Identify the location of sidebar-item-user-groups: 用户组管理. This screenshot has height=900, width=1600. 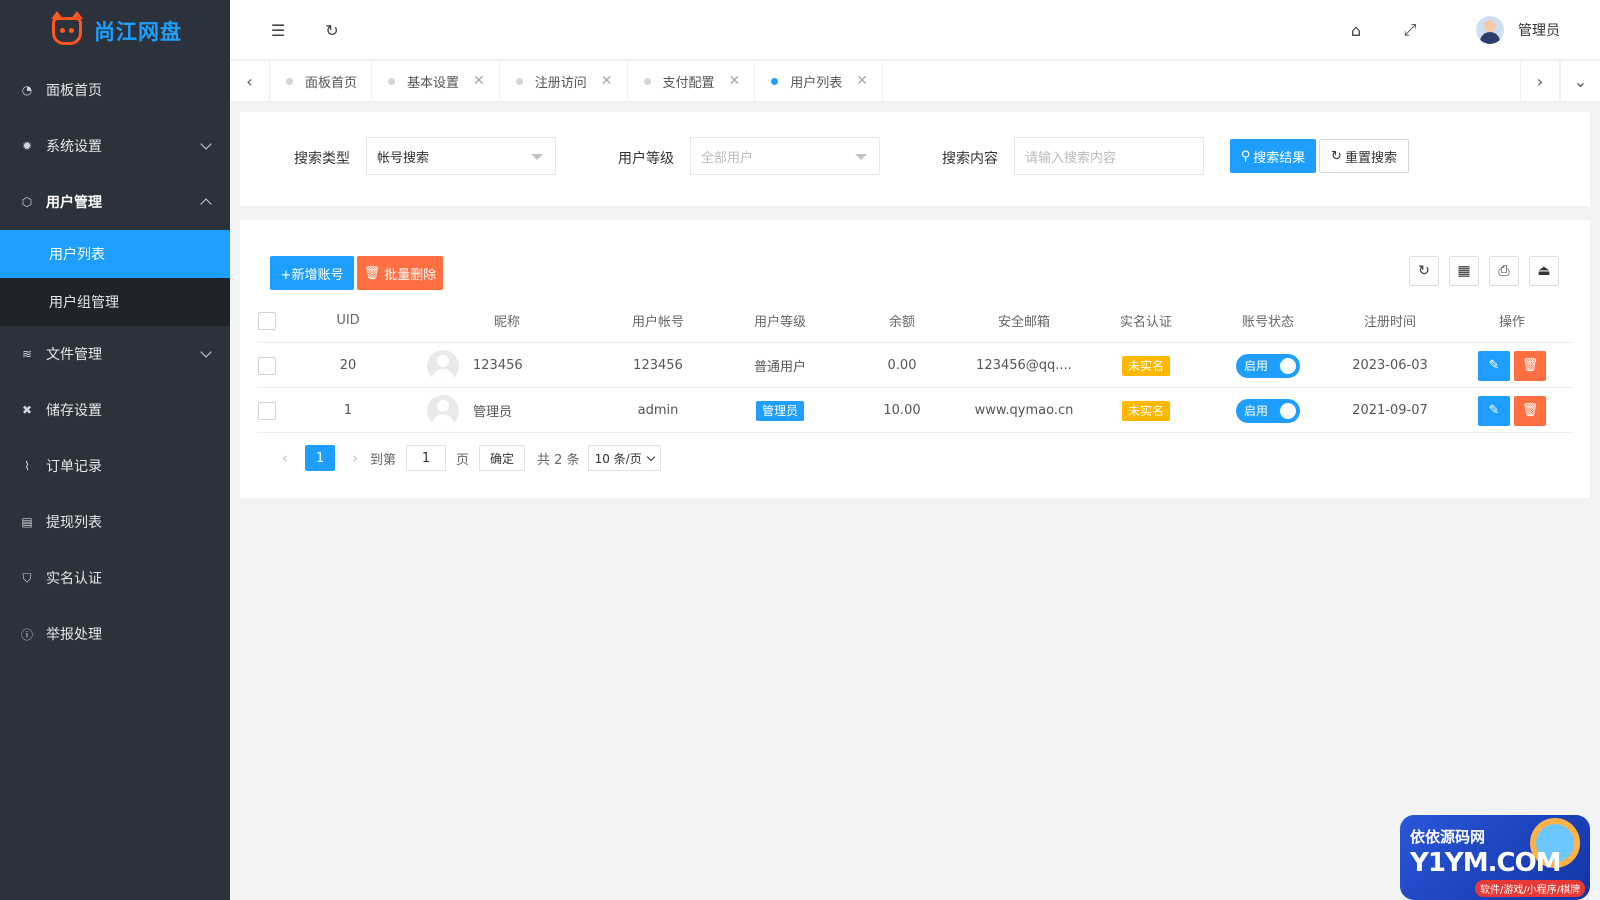
(115, 302).